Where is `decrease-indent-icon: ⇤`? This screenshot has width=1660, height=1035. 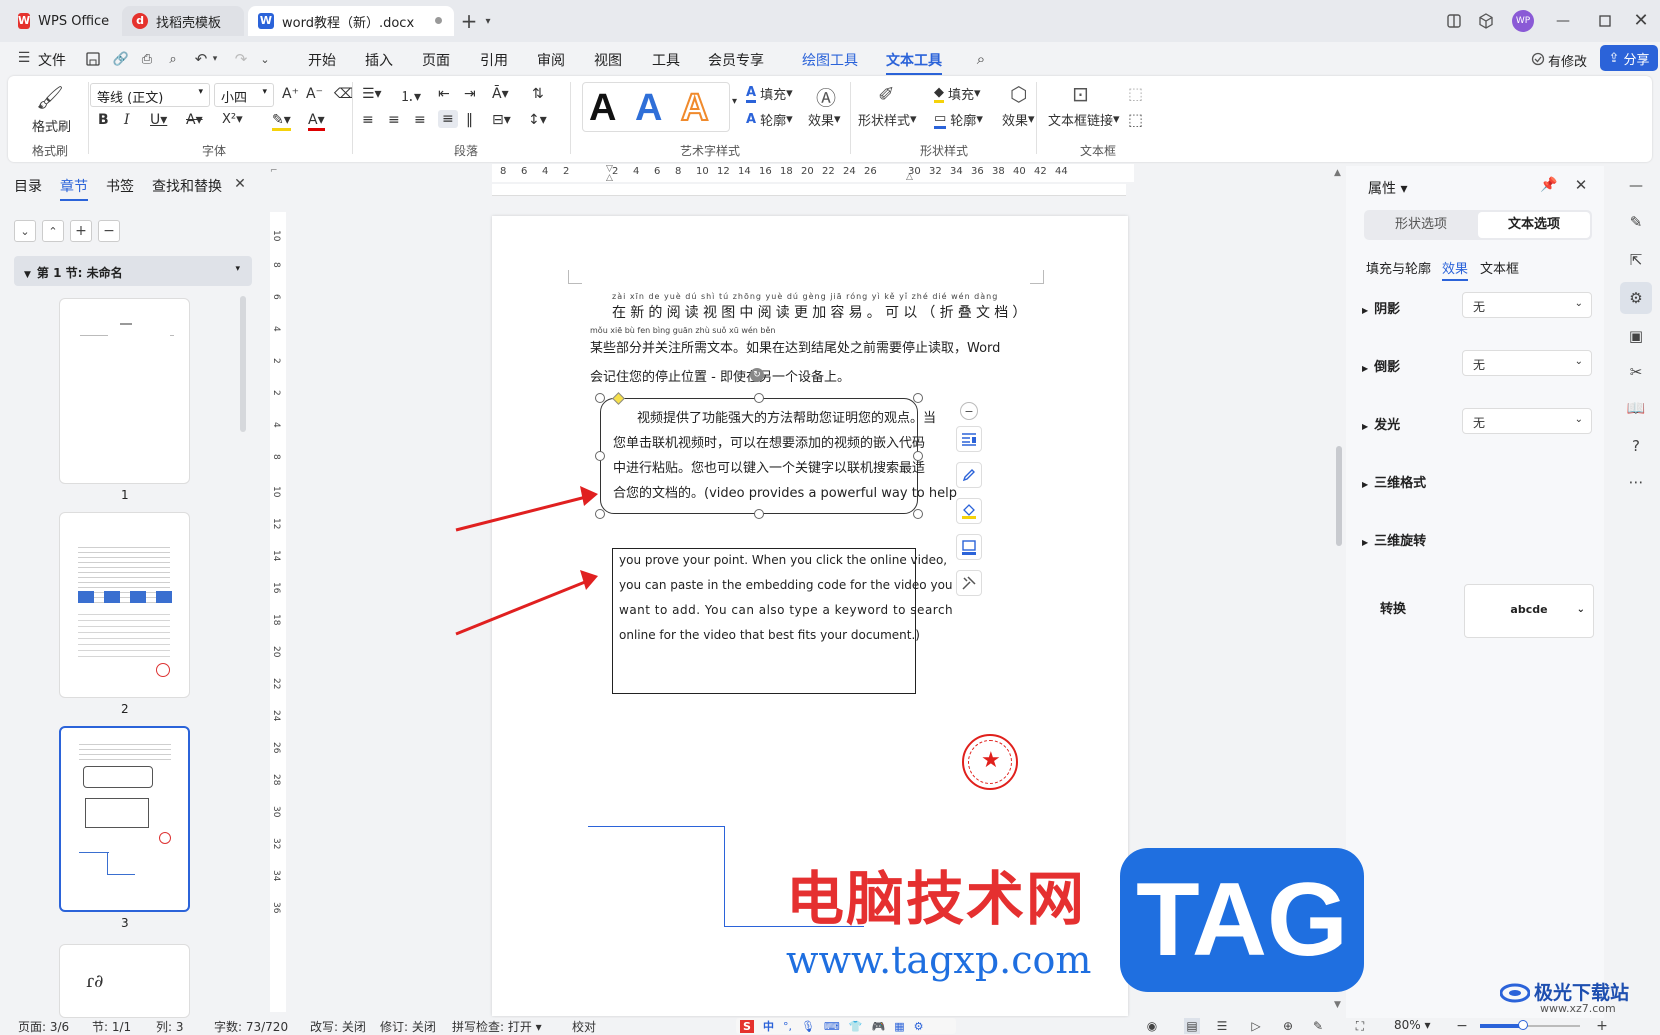 decrease-indent-icon: ⇤ is located at coordinates (444, 94).